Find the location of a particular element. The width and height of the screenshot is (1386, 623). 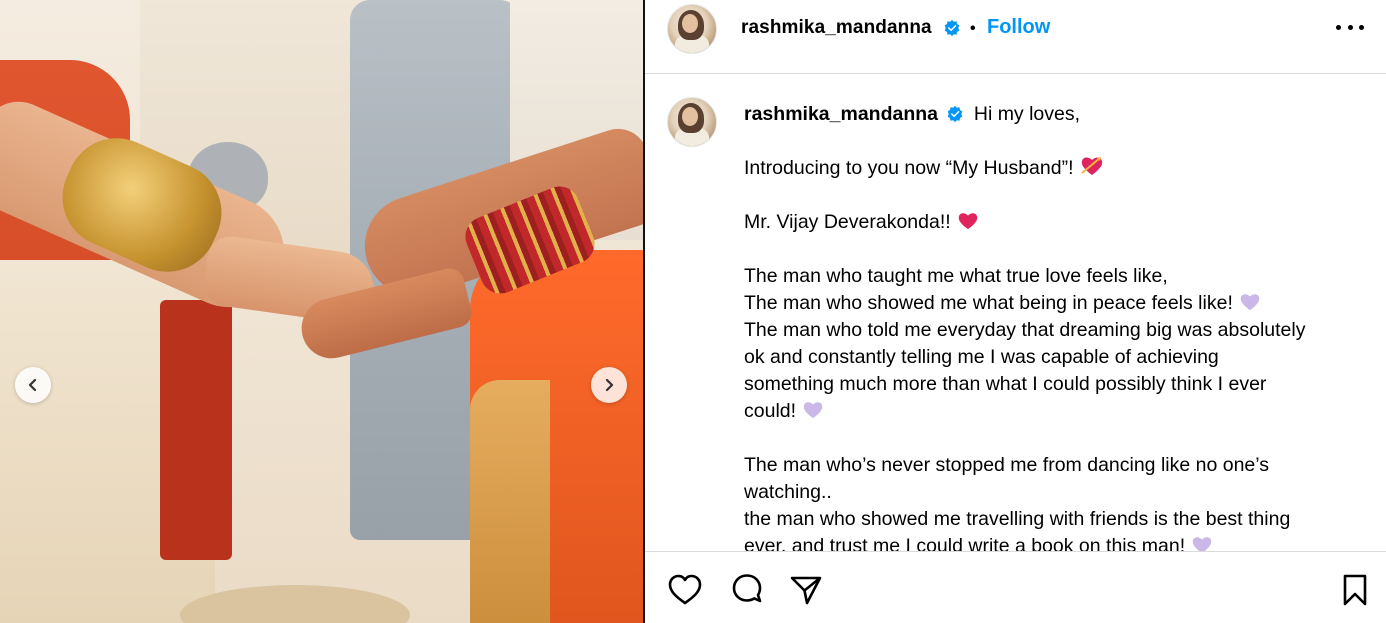

chevron-right-icon is located at coordinates (609, 385).